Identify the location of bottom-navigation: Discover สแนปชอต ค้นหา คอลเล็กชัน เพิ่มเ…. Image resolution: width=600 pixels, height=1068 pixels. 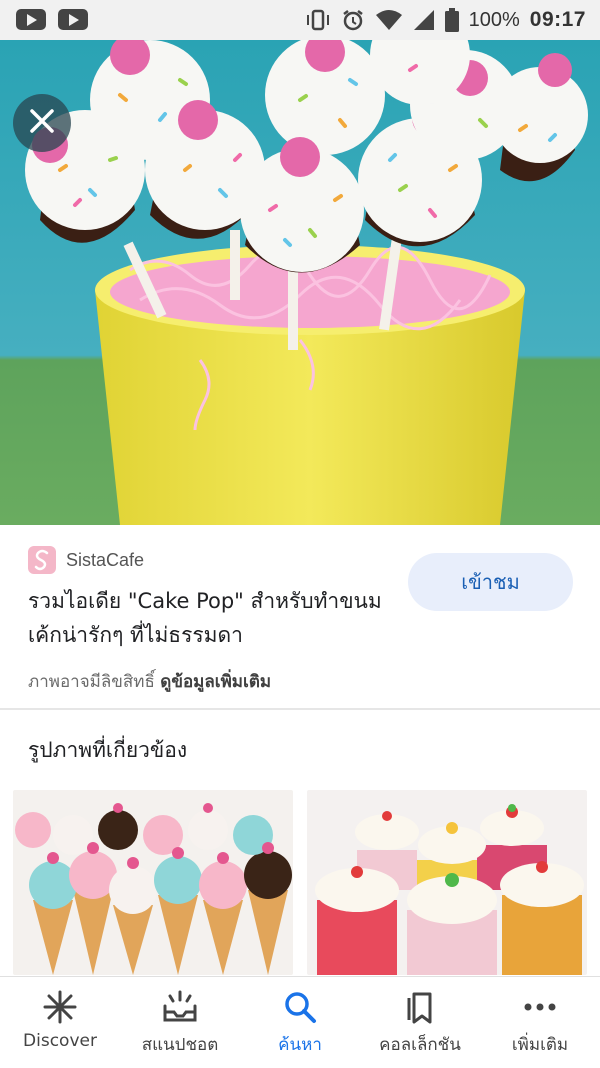
(300, 1022).